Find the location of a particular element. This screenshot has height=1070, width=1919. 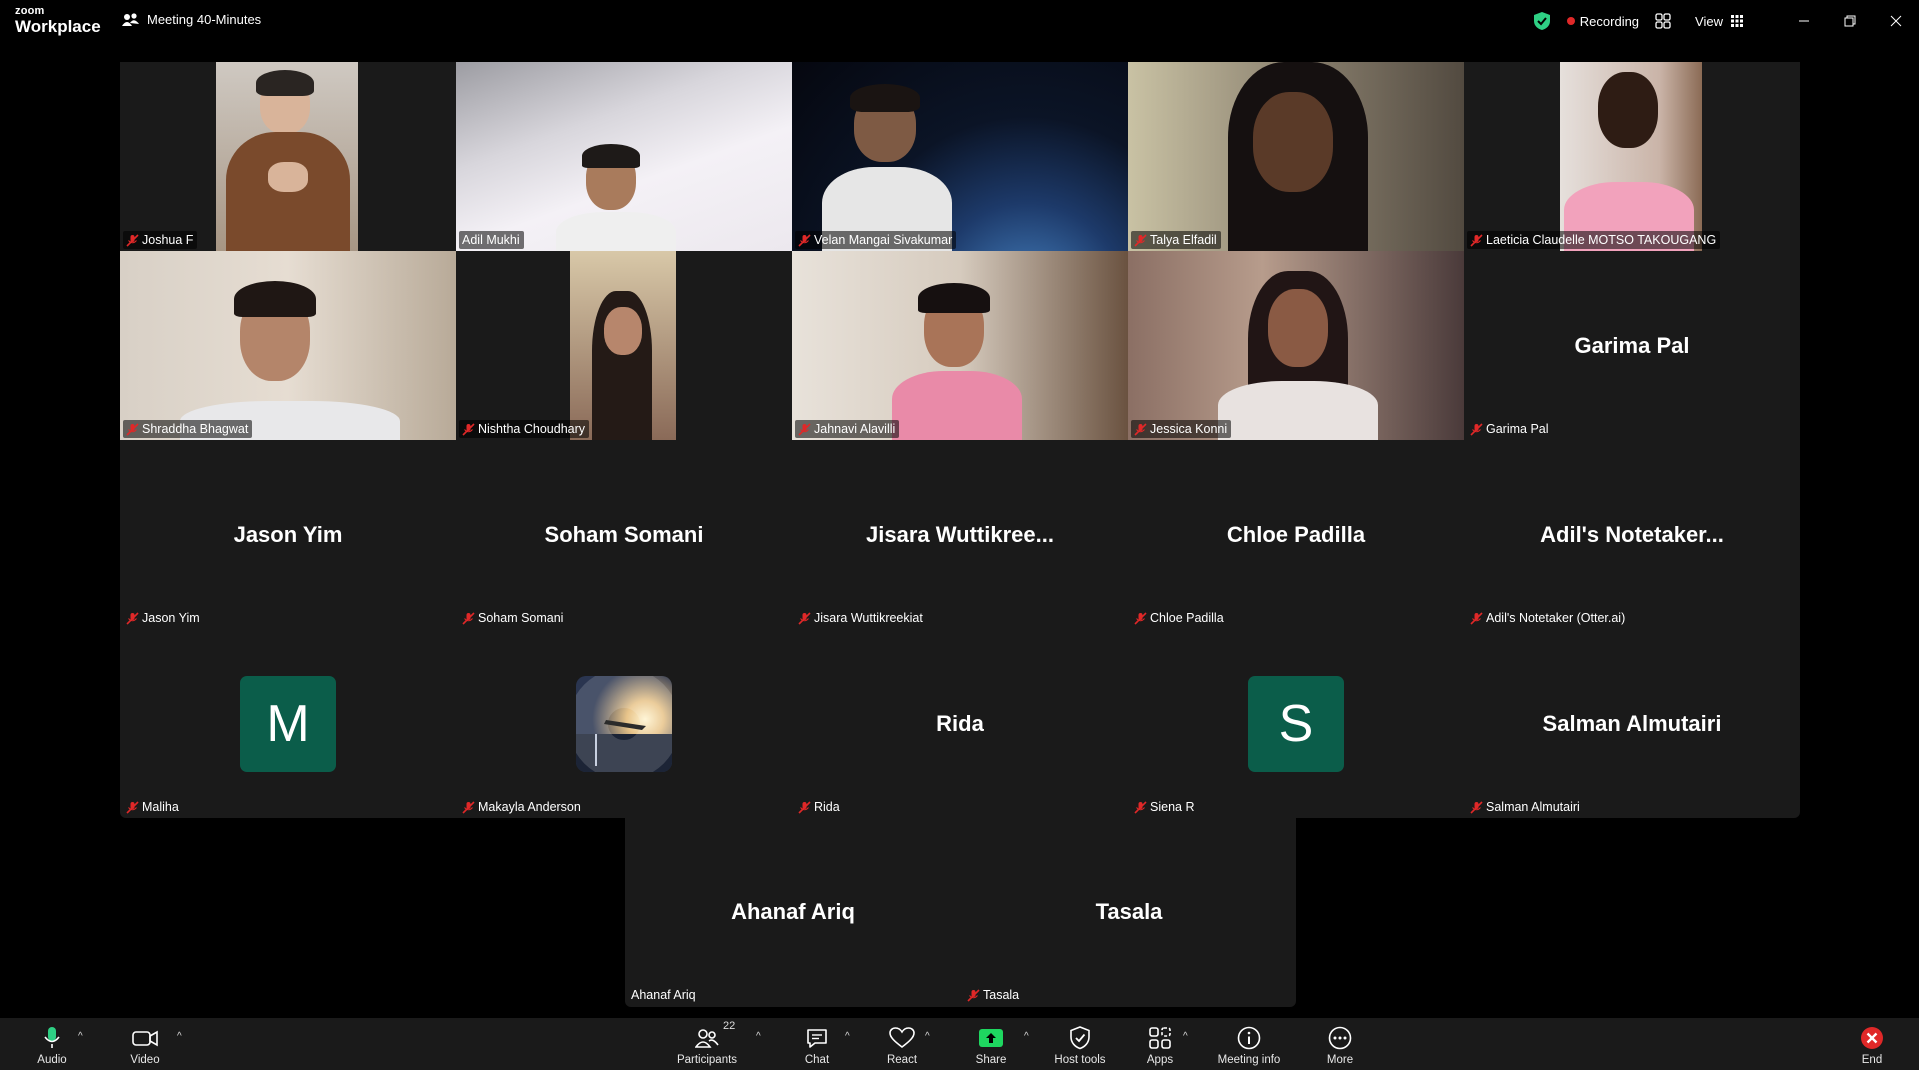

host-tools-label: Host tools is located at coordinates (1080, 1060).